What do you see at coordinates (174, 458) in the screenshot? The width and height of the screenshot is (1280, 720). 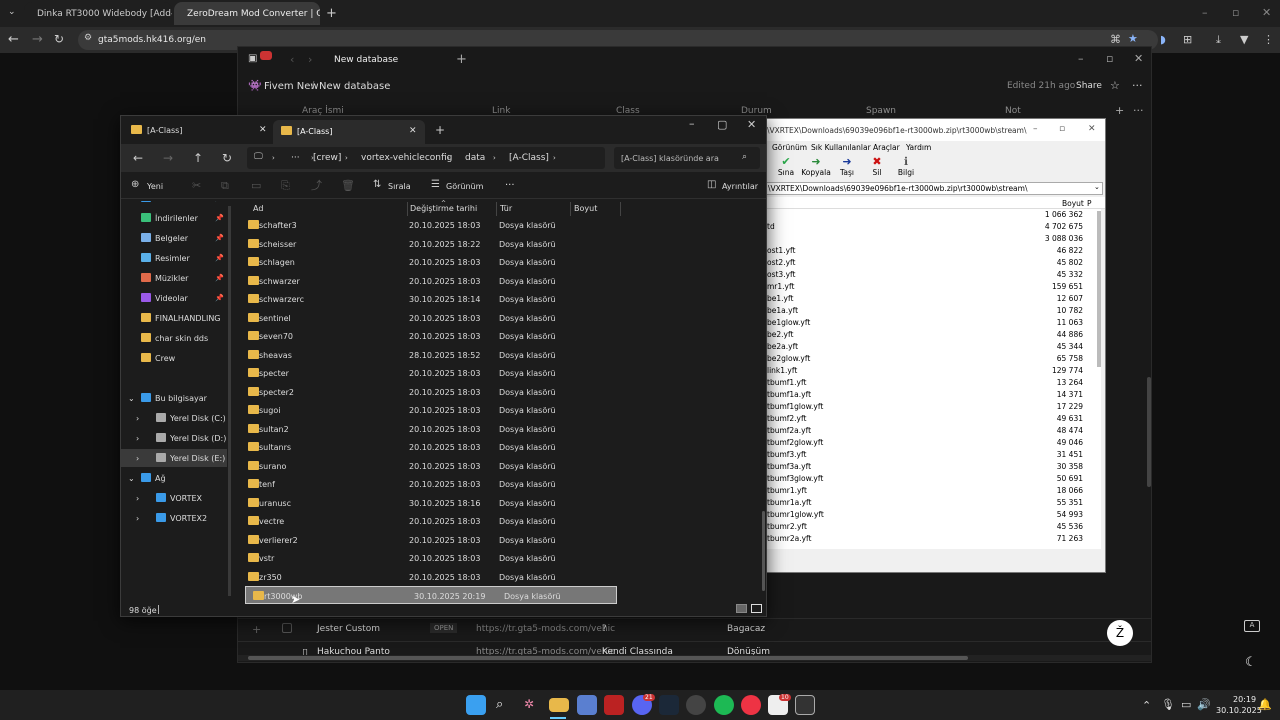 I see `sidebar-item: › Yerel Disk (E:)` at bounding box center [174, 458].